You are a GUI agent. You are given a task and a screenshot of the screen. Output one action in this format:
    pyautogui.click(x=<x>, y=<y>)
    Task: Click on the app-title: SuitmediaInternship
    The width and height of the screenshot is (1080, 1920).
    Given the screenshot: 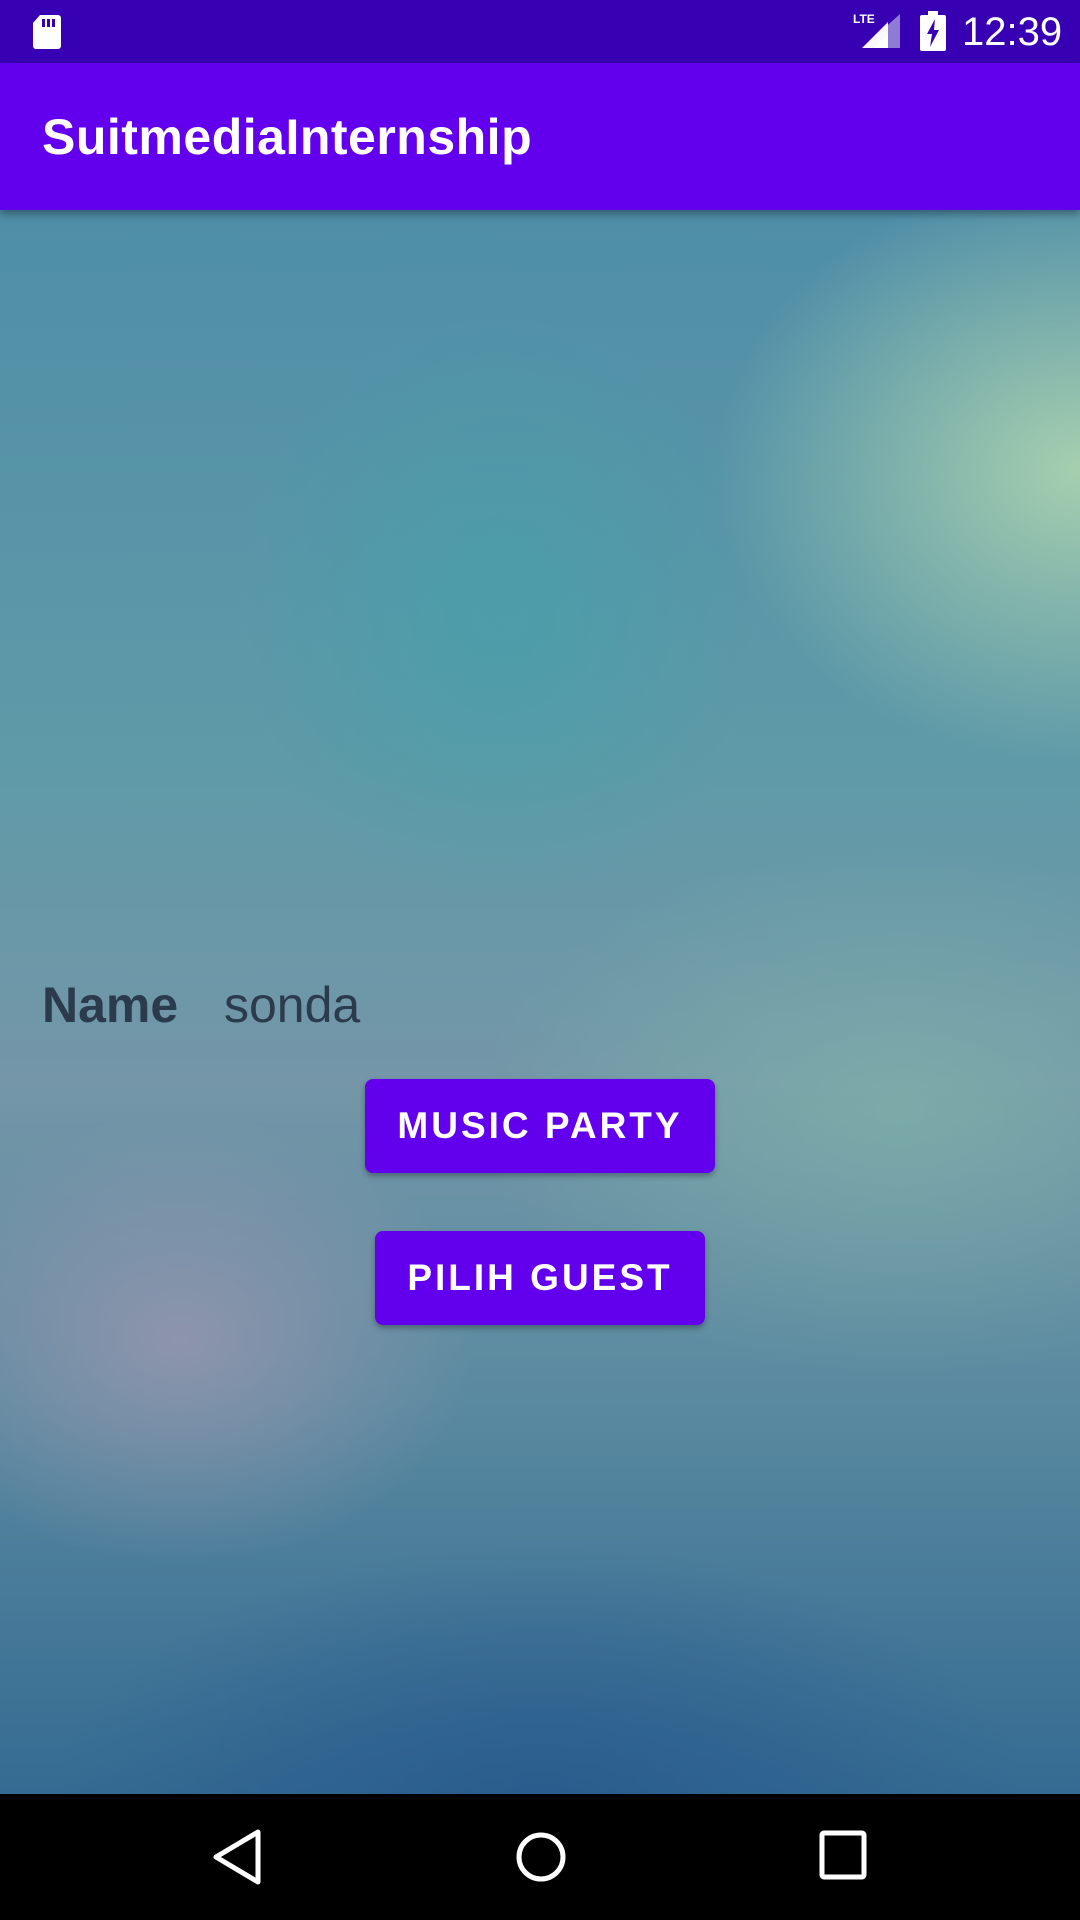 What is the action you would take?
    pyautogui.click(x=287, y=137)
    